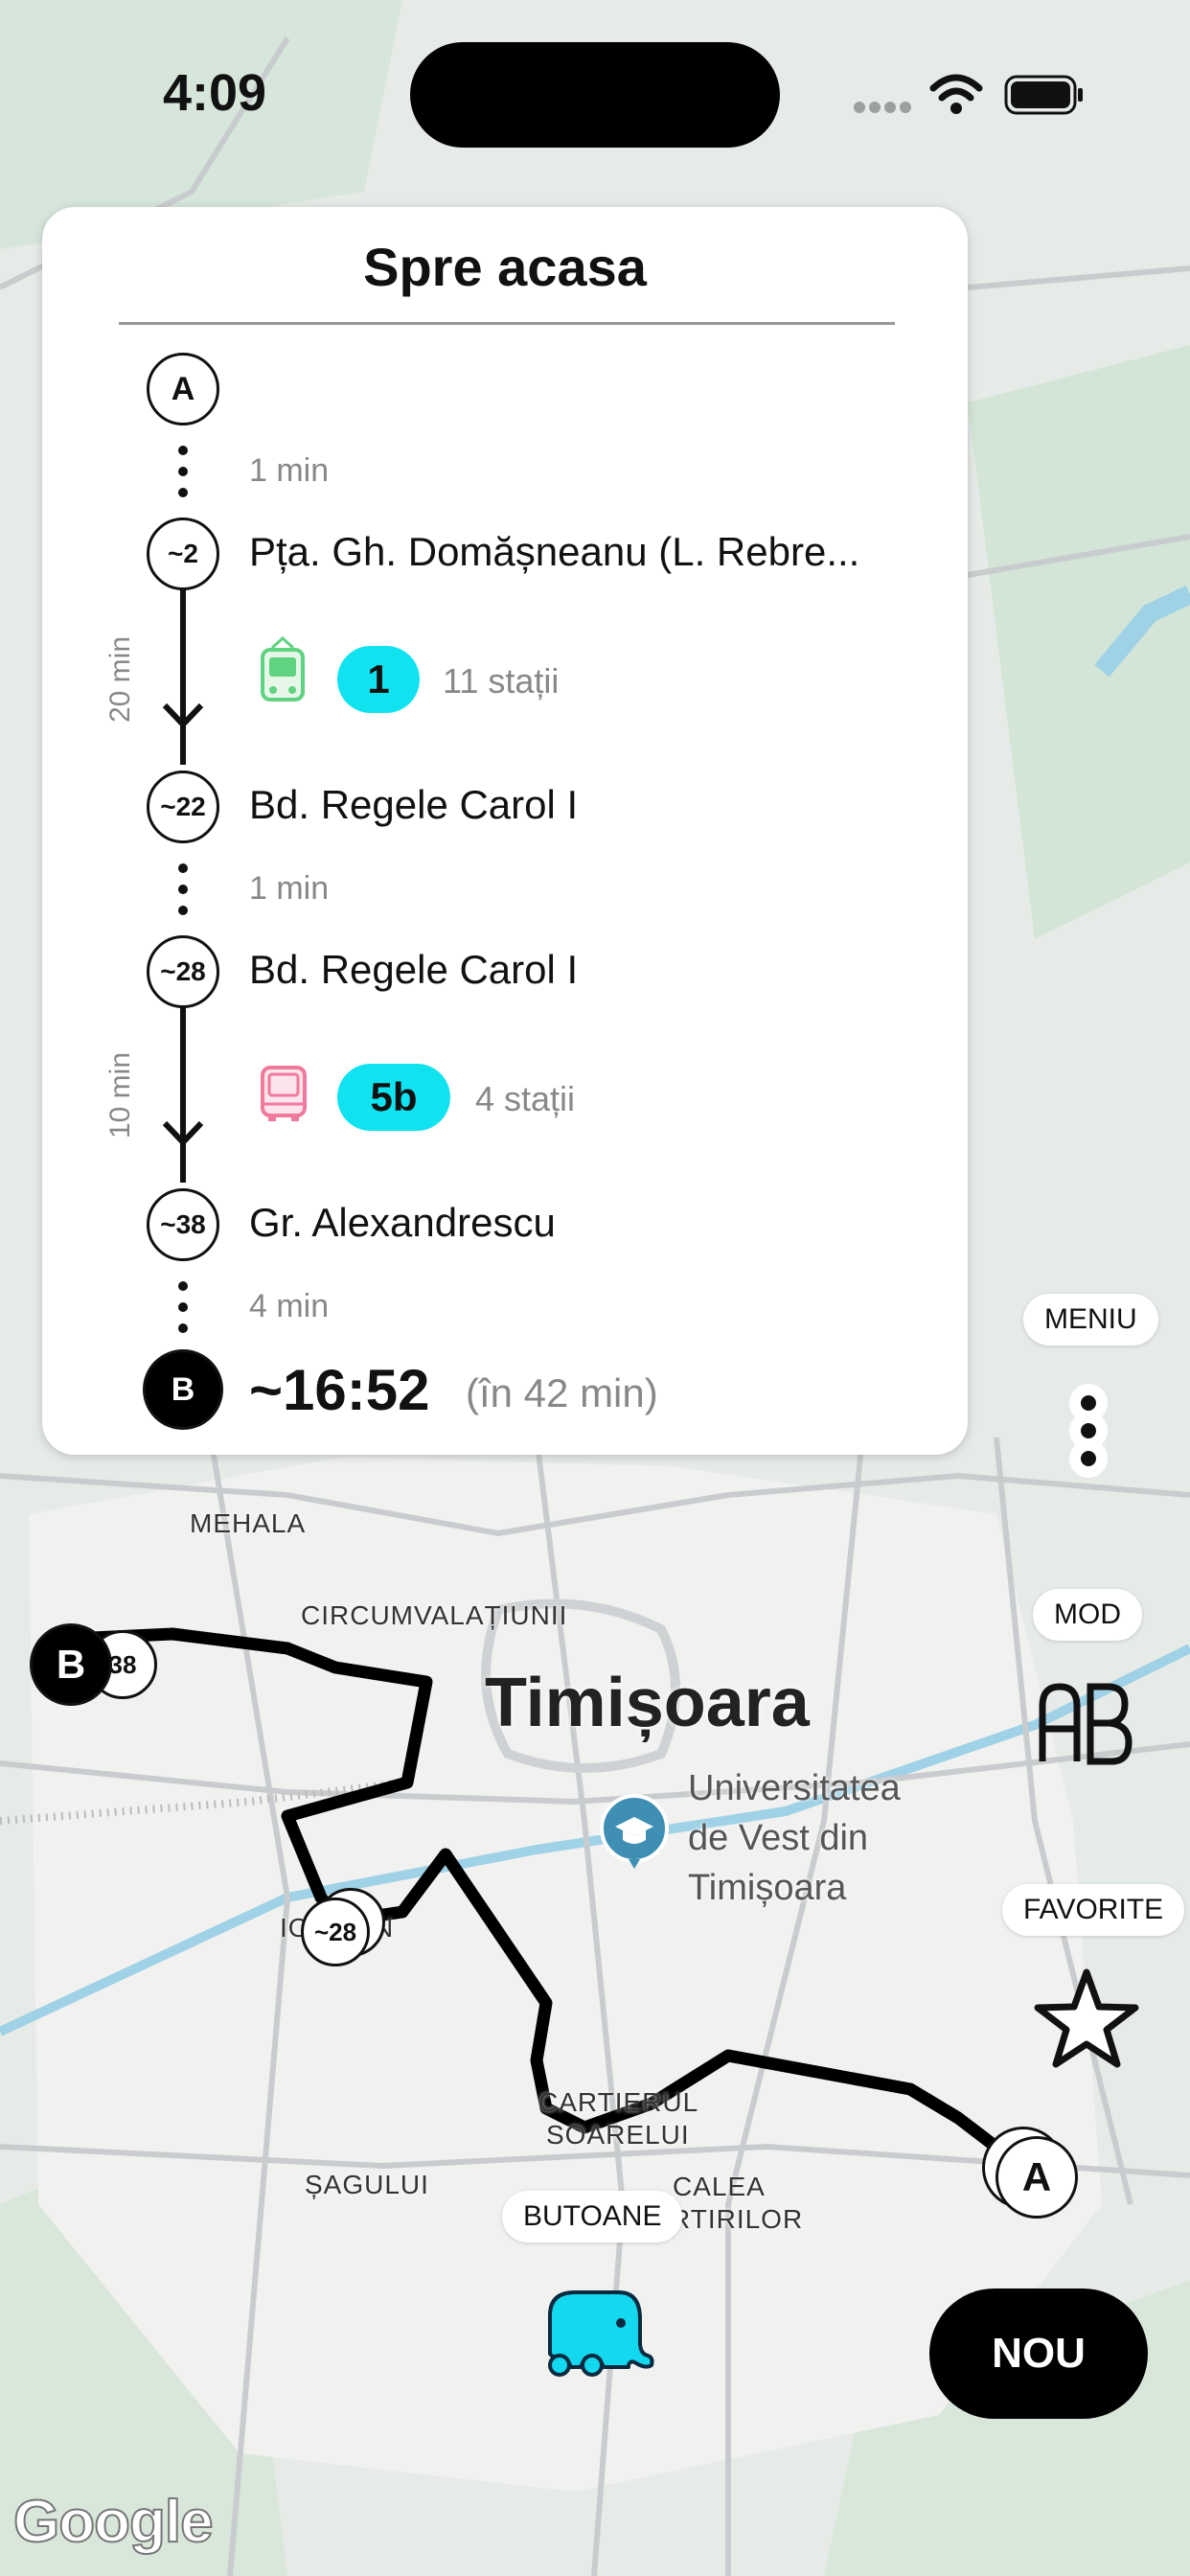  I want to click on city-label: Timișoara, so click(648, 1703).